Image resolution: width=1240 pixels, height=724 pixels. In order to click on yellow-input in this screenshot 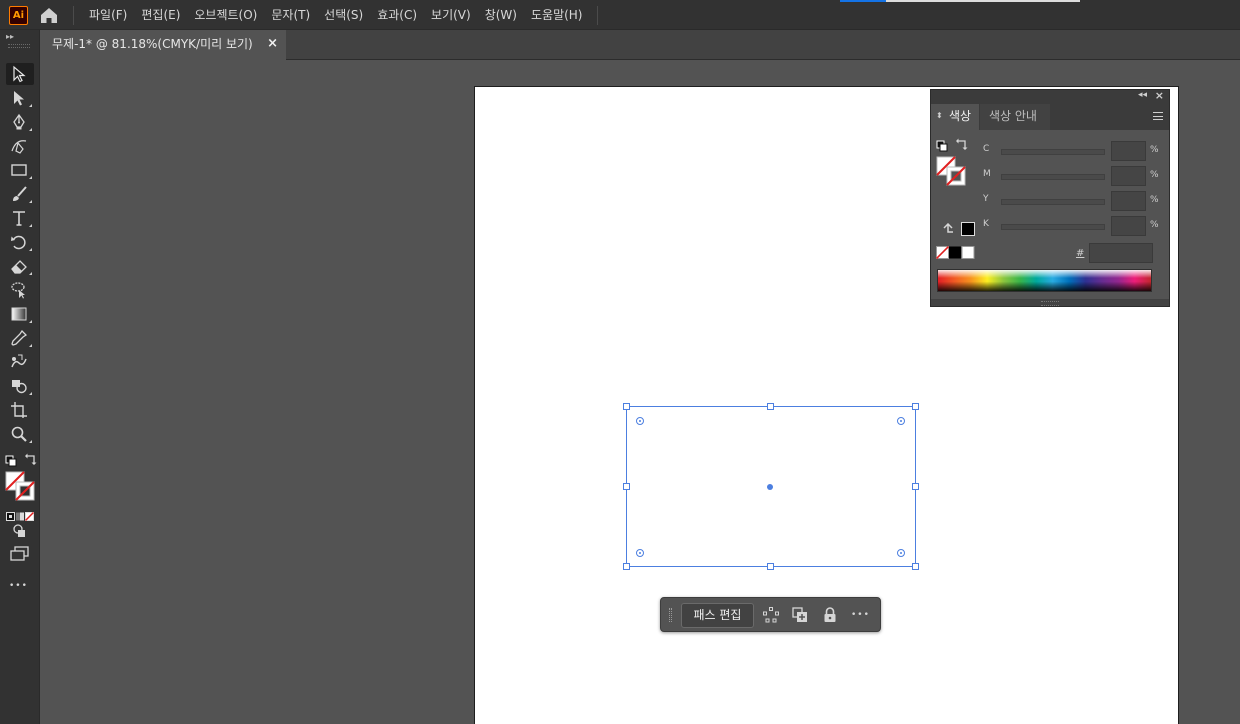, I will do `click(1128, 201)`.